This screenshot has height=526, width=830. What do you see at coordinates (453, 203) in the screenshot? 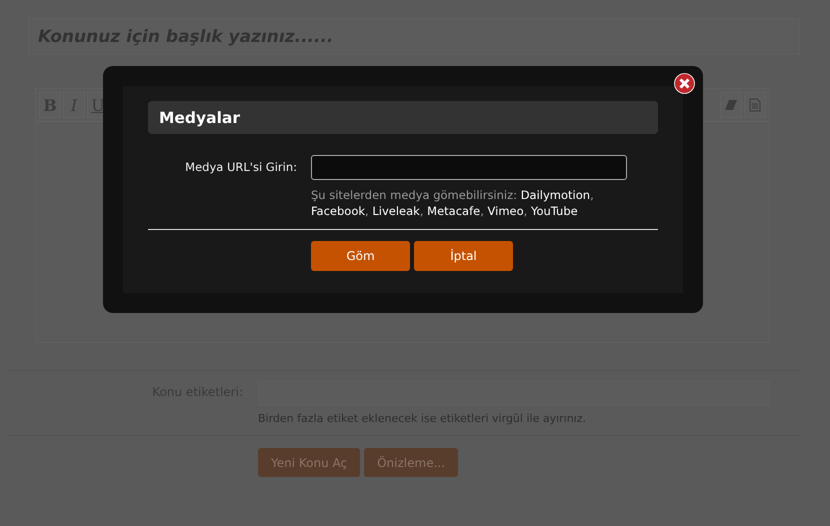
I see `supported-sites-hint: Şu sitelerden medya gömebilirsiniz: Dailymotion, Facebook, Liveleak, Metacafe, Vimeo, YouTube` at bounding box center [453, 203].